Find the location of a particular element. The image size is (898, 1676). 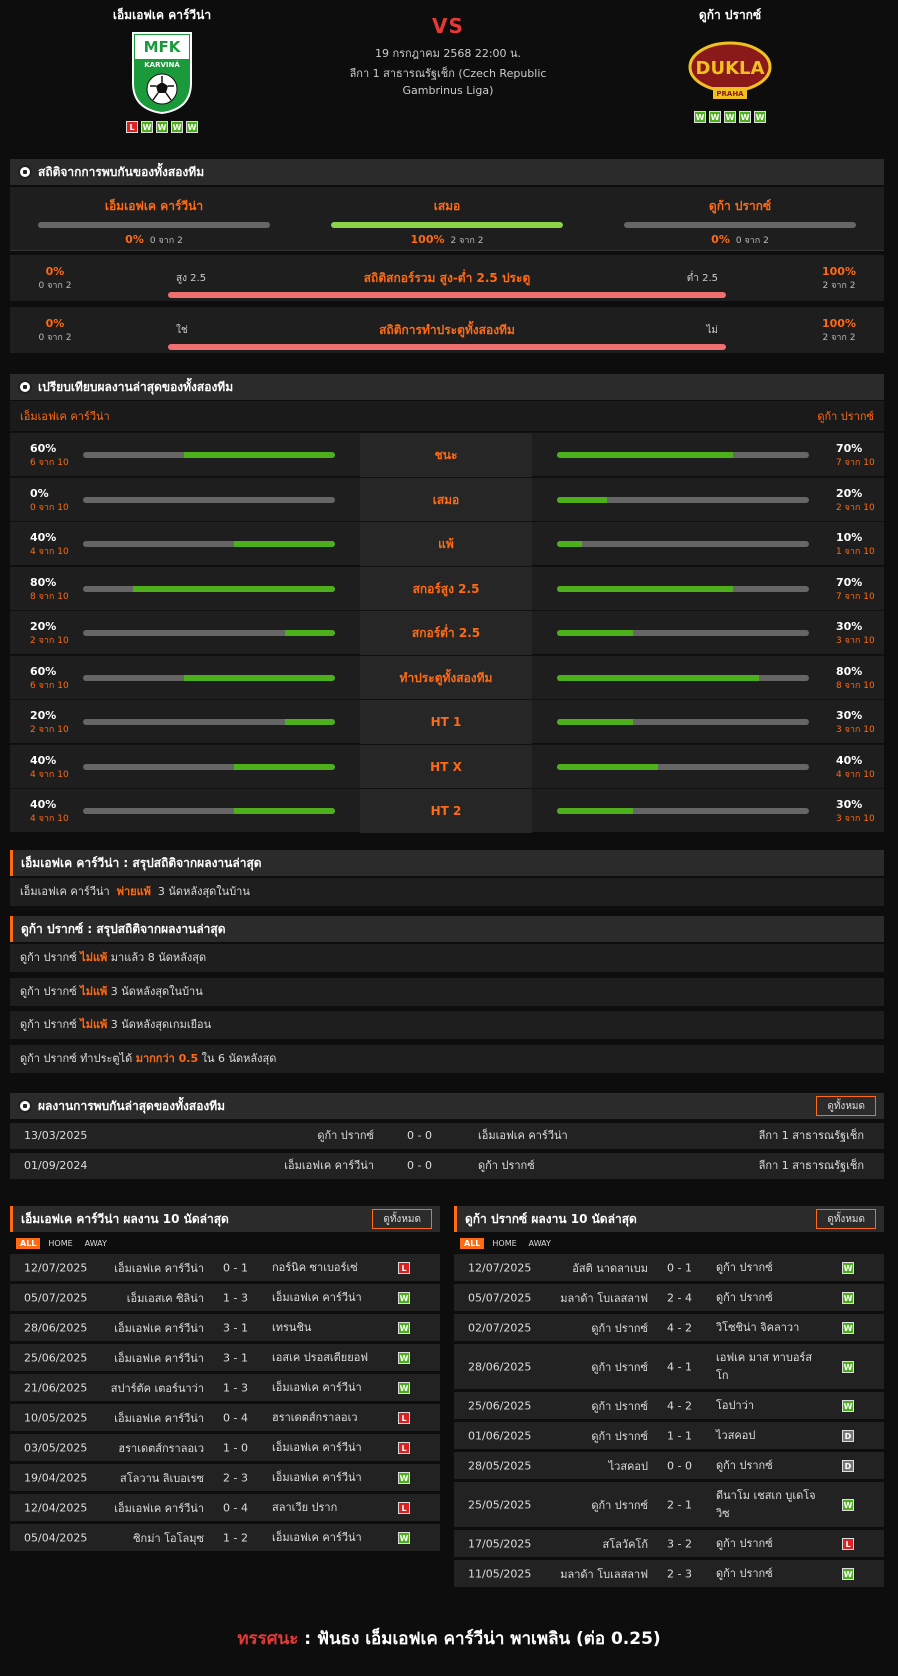

compare-left-pct: 80% is located at coordinates (43, 582).